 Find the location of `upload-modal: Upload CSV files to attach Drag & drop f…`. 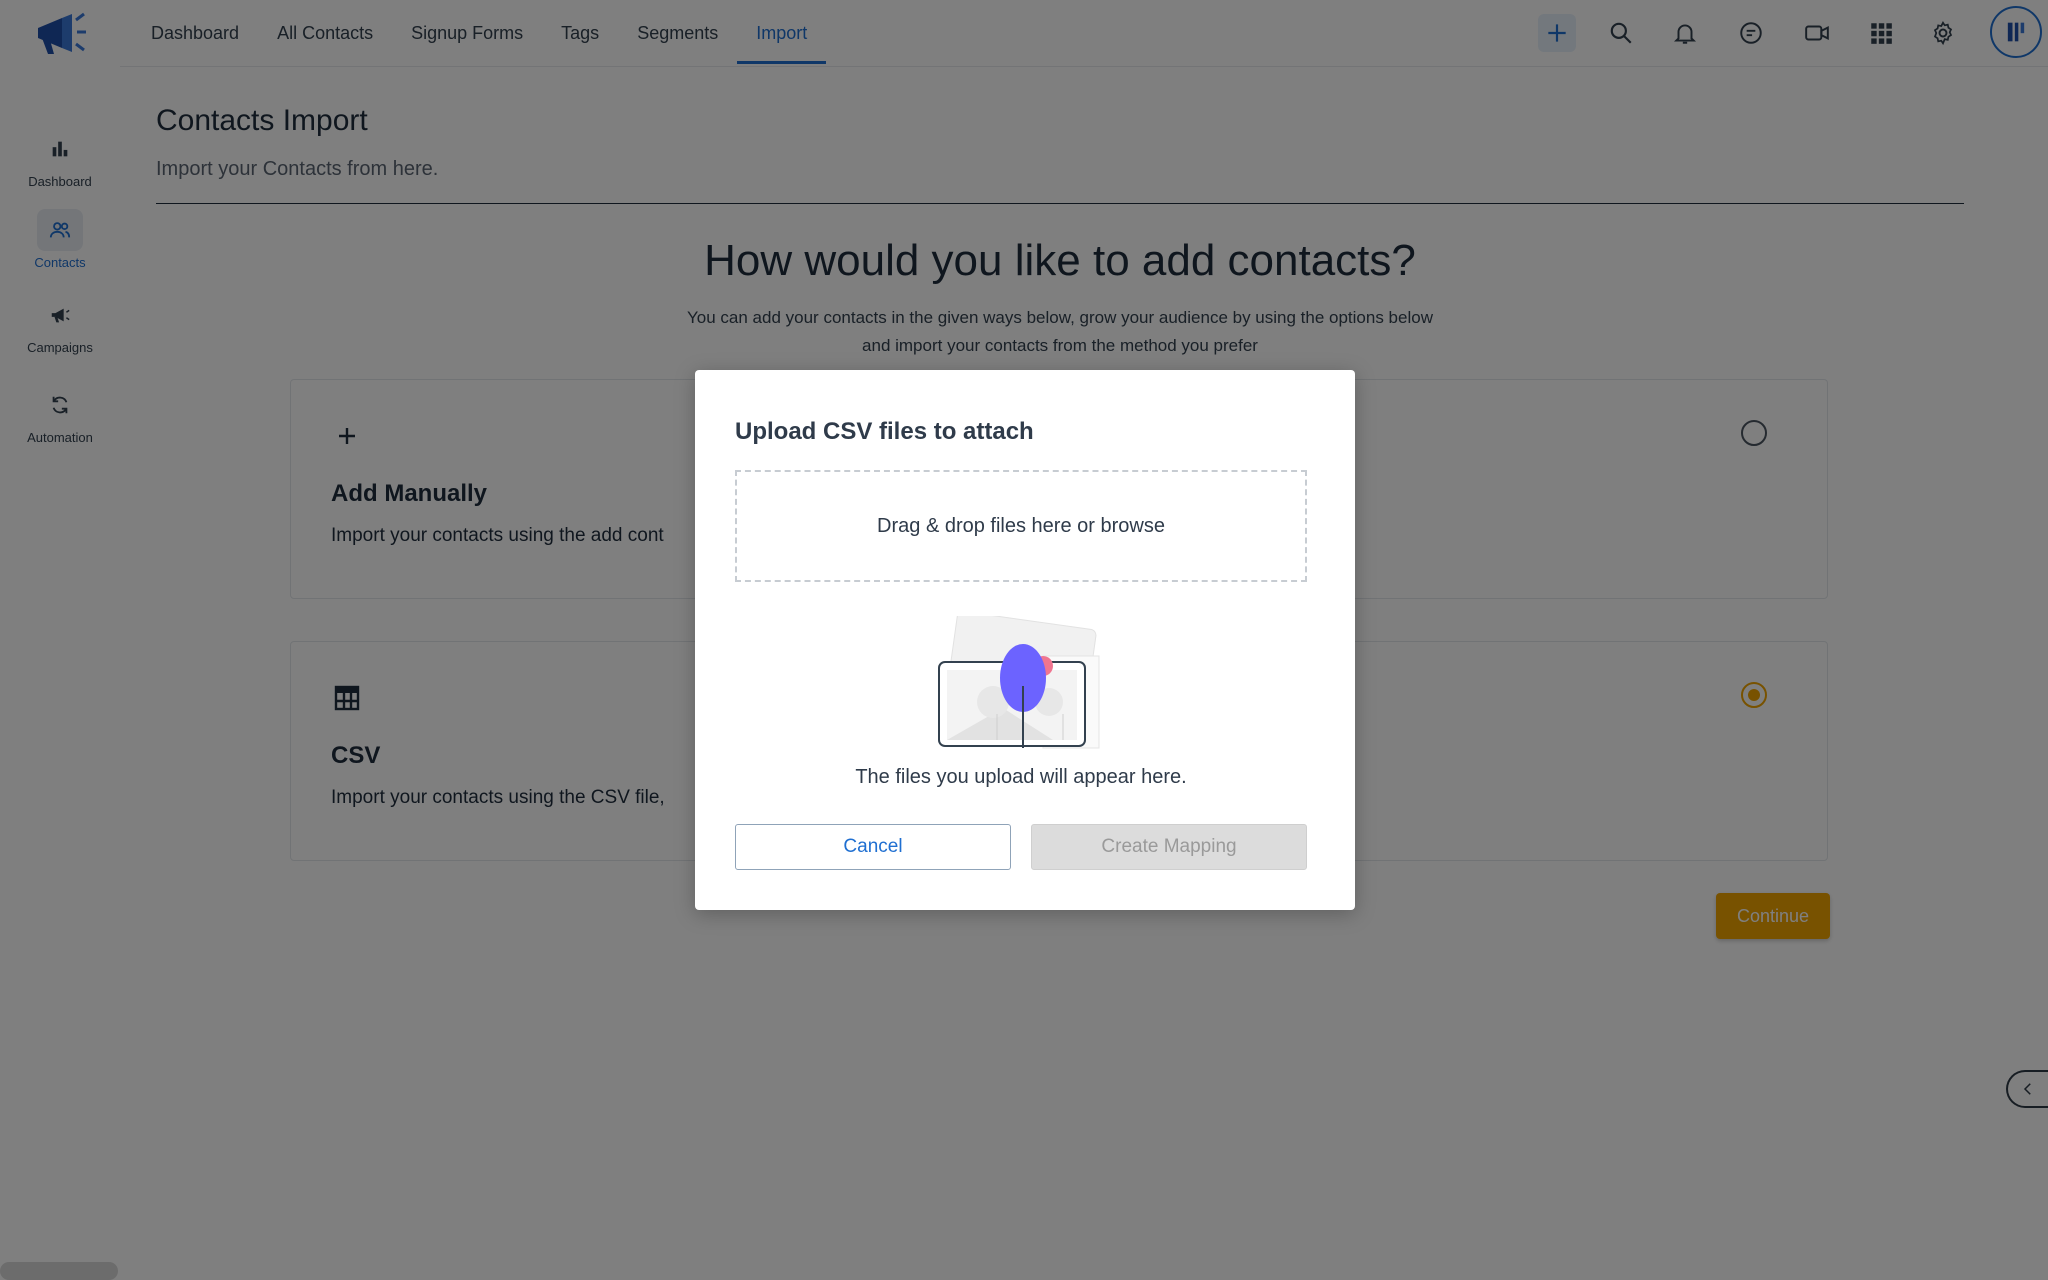

upload-modal: Upload CSV files to attach Drag & drop f… is located at coordinates (1025, 640).